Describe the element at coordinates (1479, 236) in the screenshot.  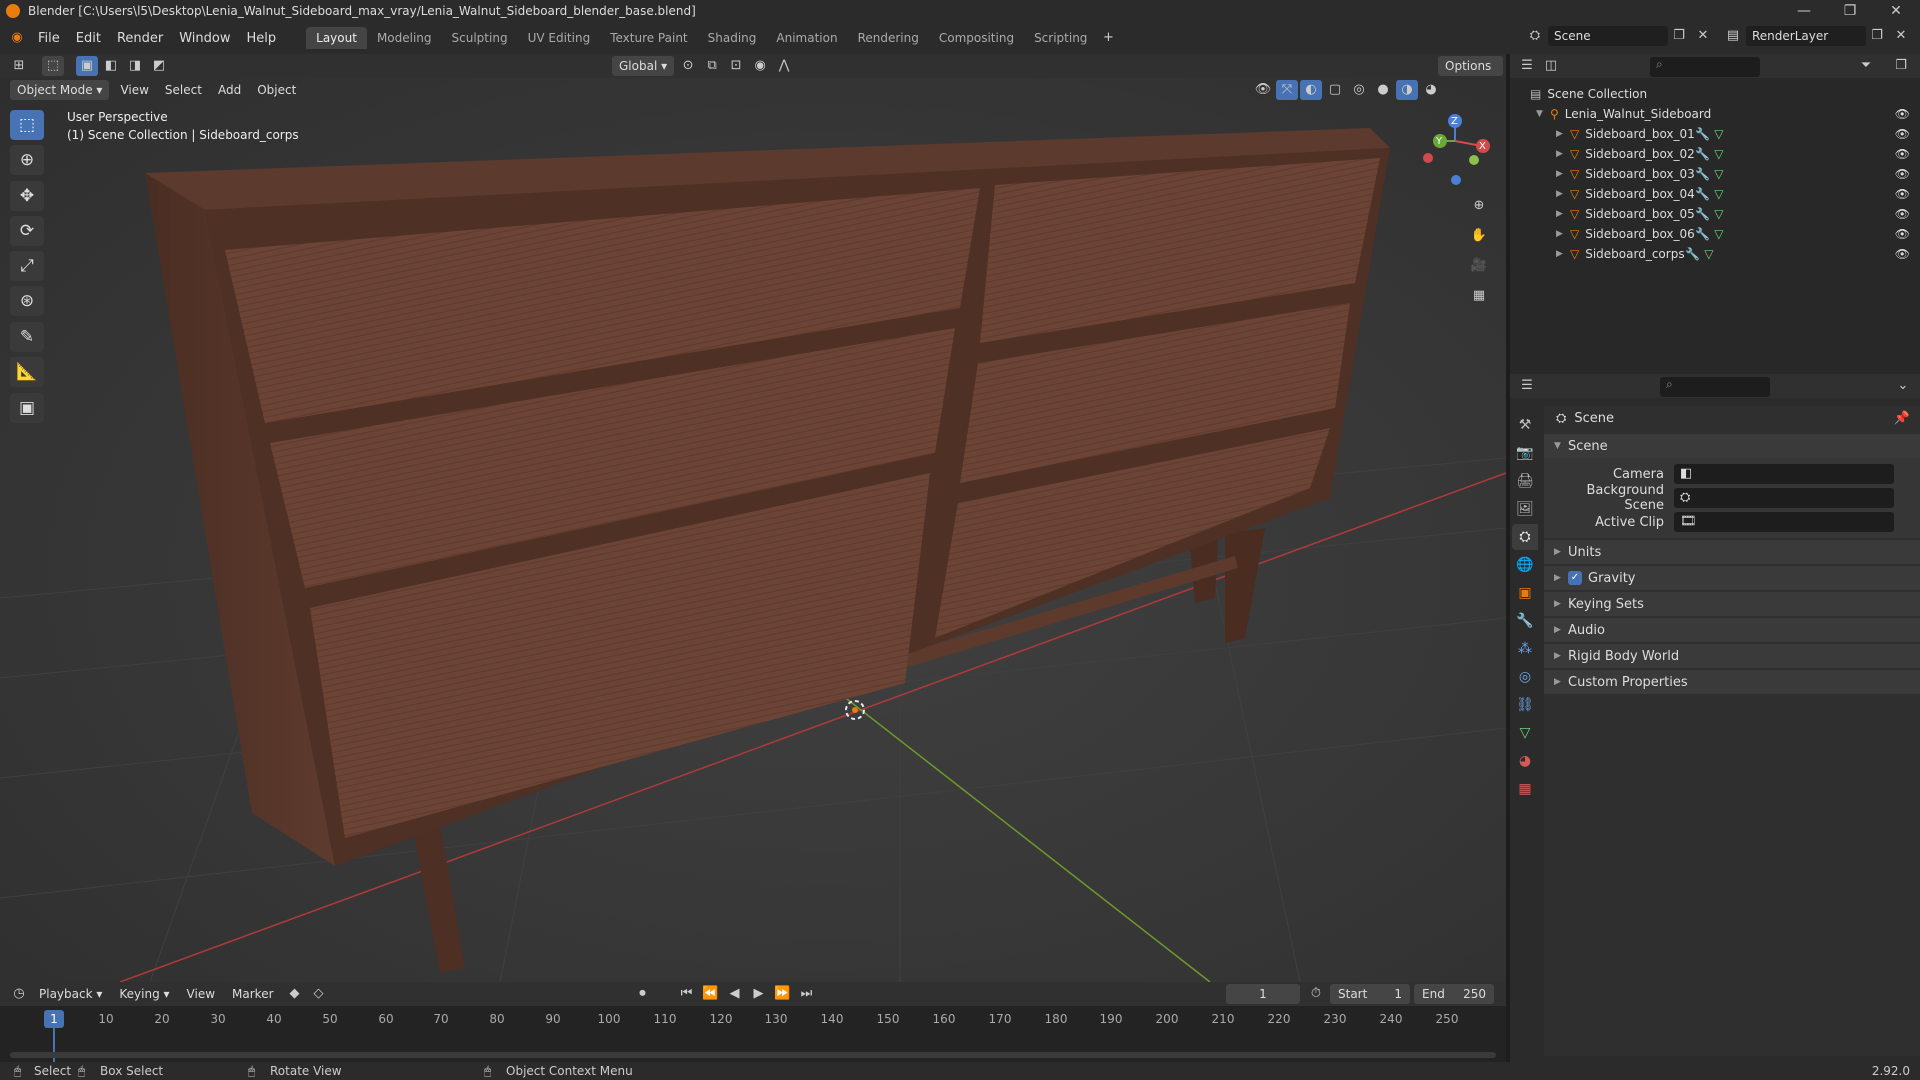
I see `pan-hand-icon: ✋` at that location.